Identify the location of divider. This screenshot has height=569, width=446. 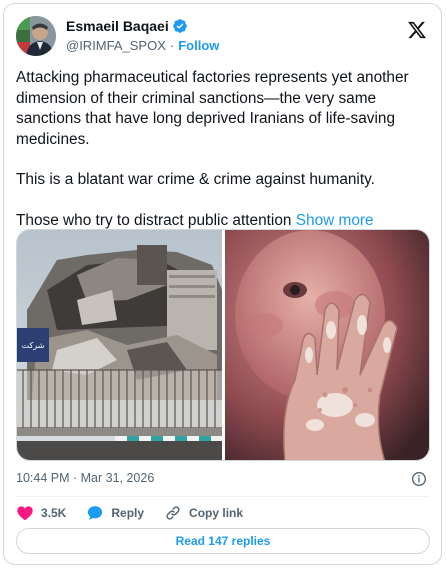
(222, 496).